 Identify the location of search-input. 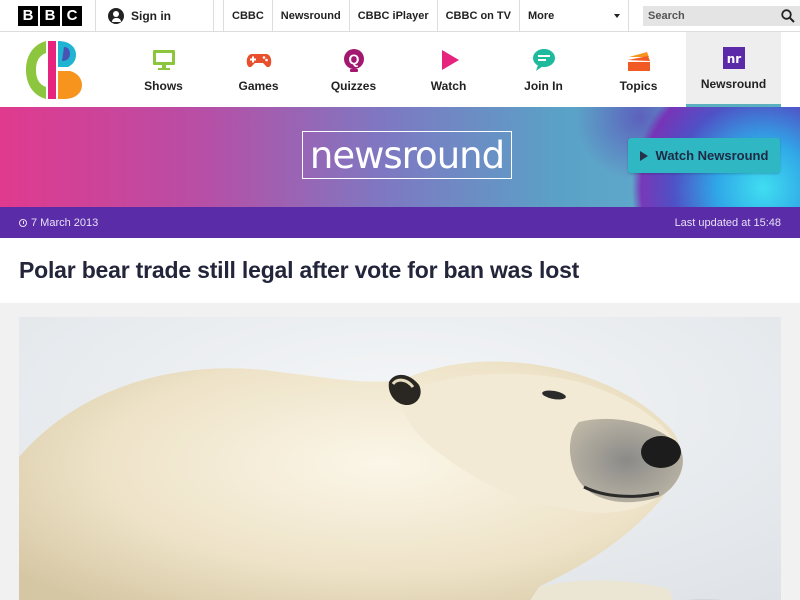
(708, 15).